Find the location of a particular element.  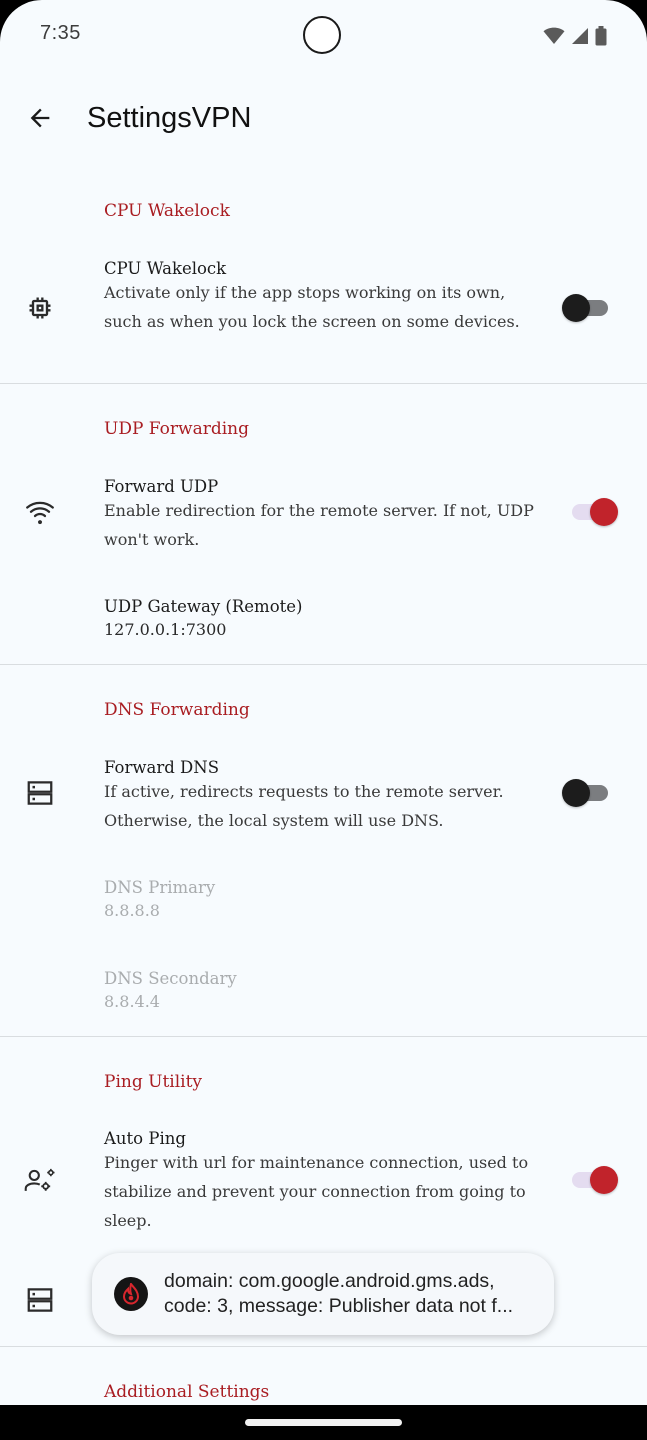

pref-cpu-wakelock-title: CPU Wakelock is located at coordinates (165, 268).